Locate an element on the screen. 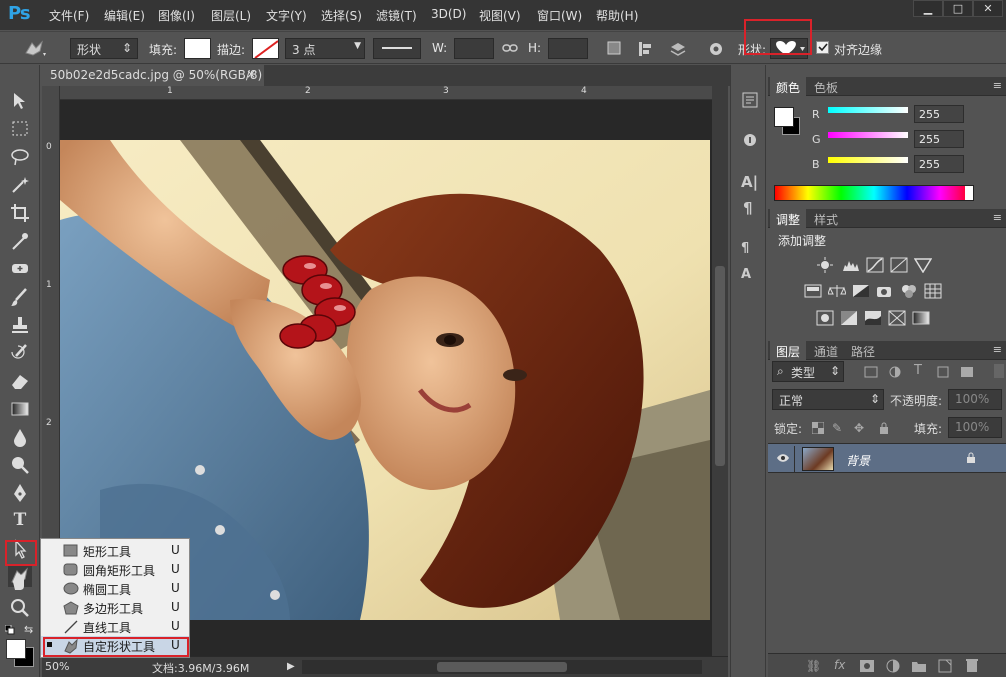  delete-layer-icon is located at coordinates (972, 665).